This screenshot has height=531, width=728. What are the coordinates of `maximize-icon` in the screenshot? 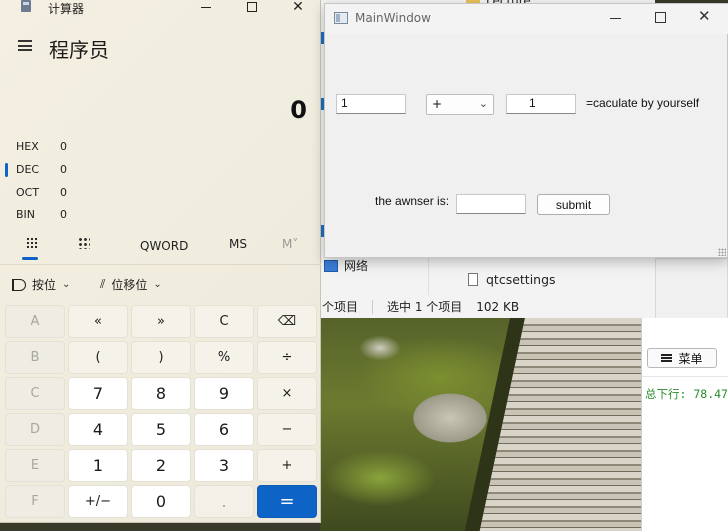 It's located at (252, 7).